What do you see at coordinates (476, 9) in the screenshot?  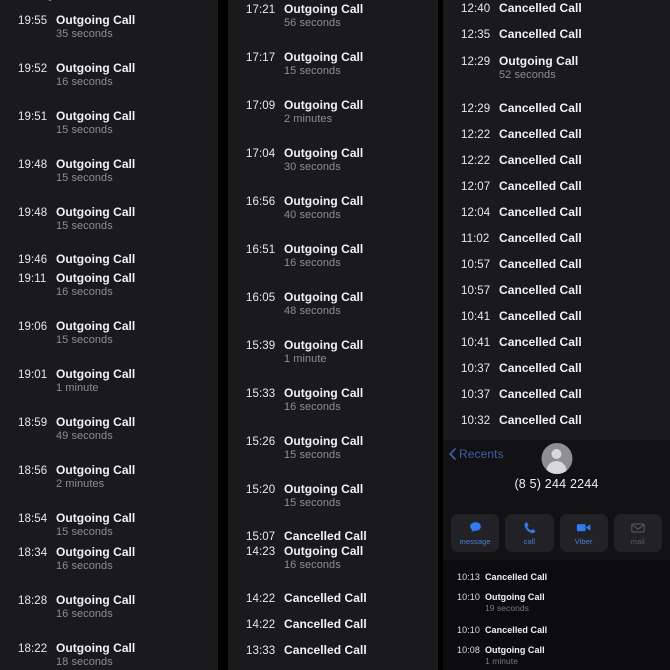 I see `call-time: 12:40` at bounding box center [476, 9].